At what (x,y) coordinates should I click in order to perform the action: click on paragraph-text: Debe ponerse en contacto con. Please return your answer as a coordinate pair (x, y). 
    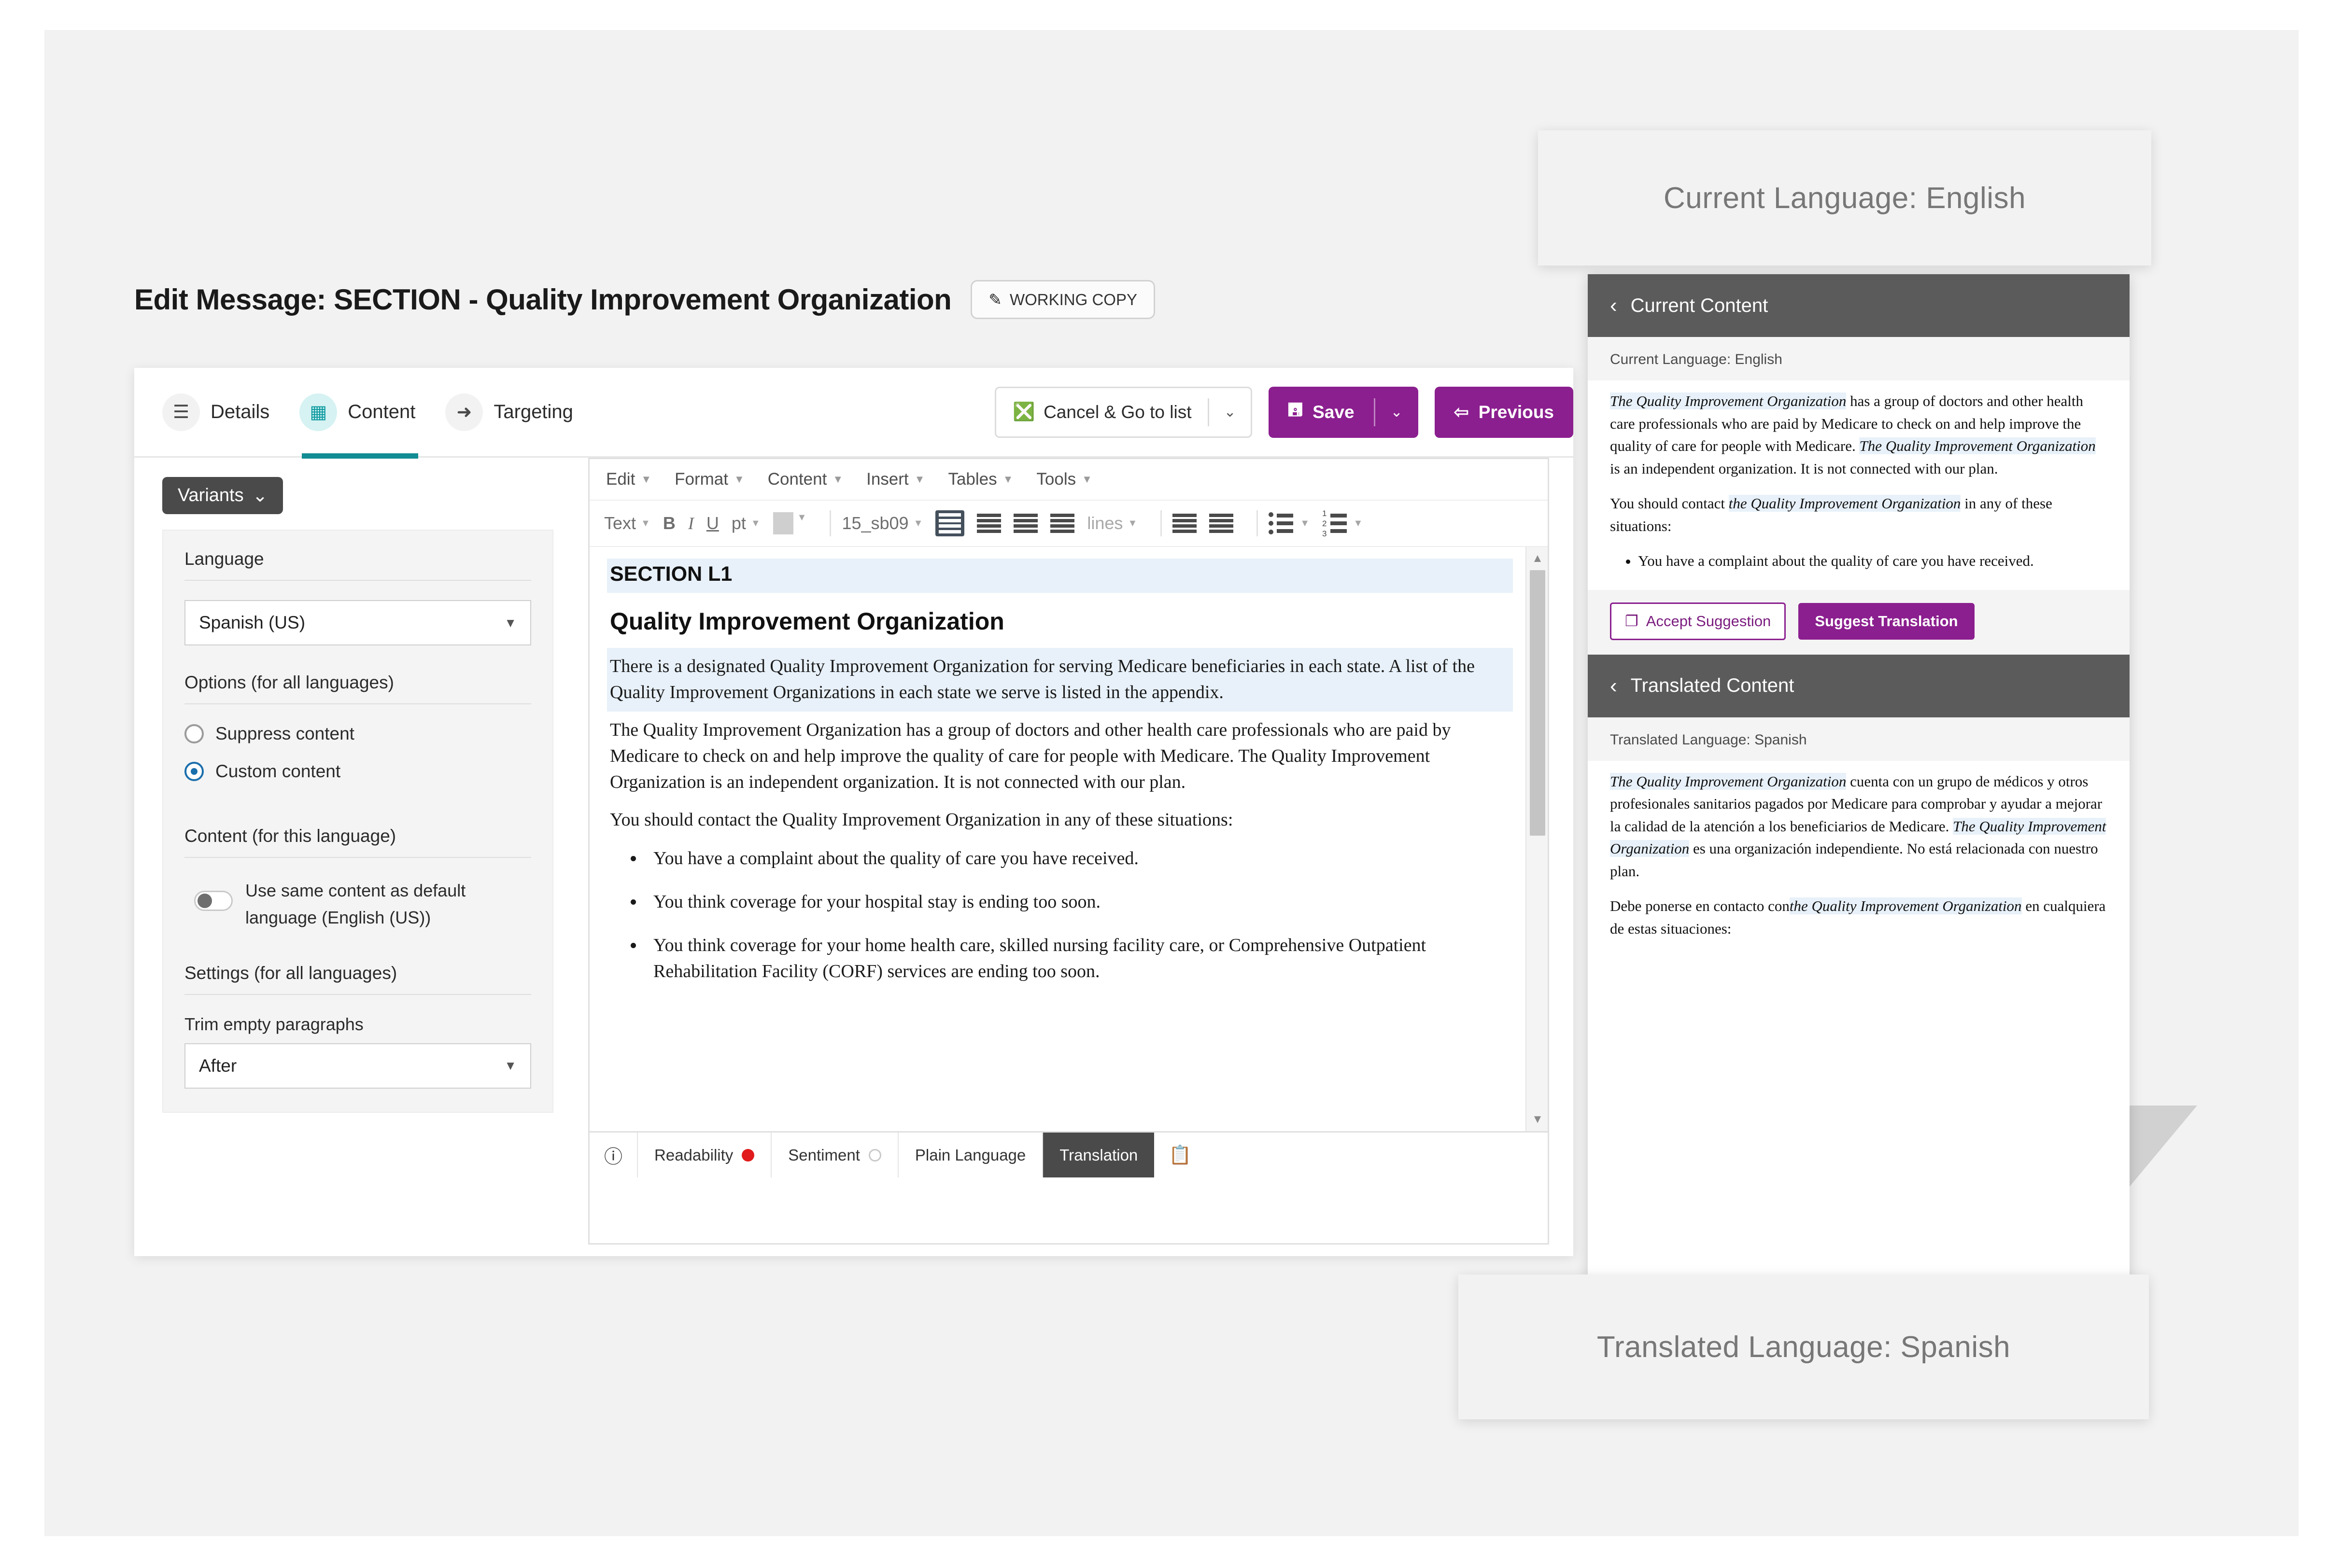
    Looking at the image, I should click on (1700, 906).